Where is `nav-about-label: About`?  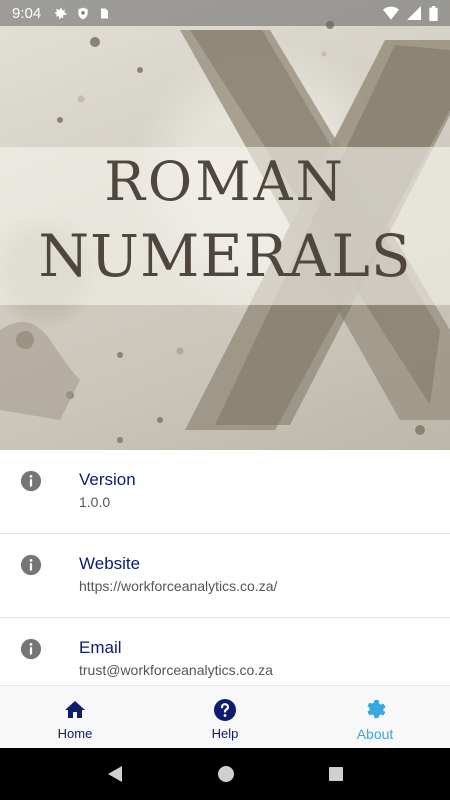
nav-about-label: About is located at coordinates (375, 734).